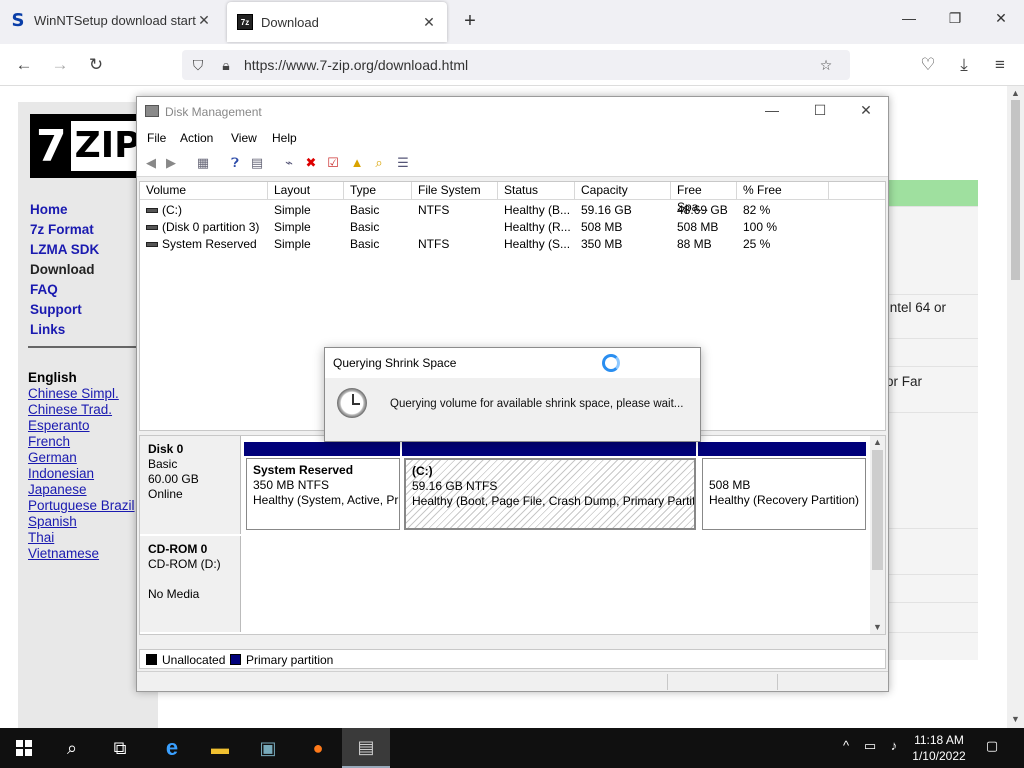 This screenshot has height=768, width=1024. I want to click on url-text: https://www.7-zip.org/download.html, so click(356, 65).